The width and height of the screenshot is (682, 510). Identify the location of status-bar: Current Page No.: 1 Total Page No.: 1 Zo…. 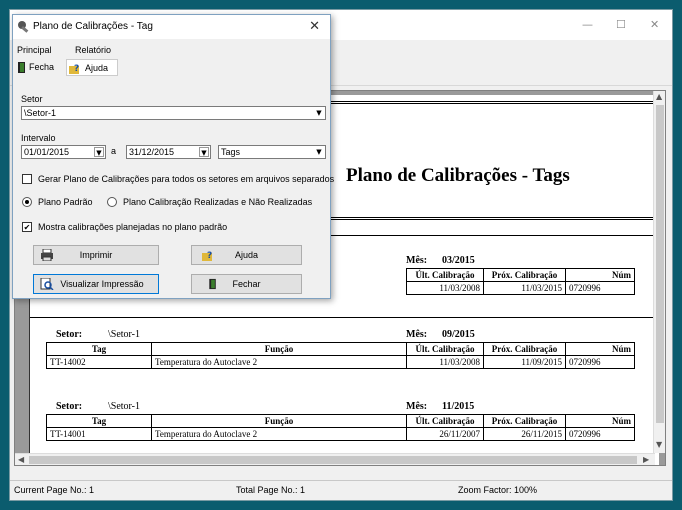
(341, 490).